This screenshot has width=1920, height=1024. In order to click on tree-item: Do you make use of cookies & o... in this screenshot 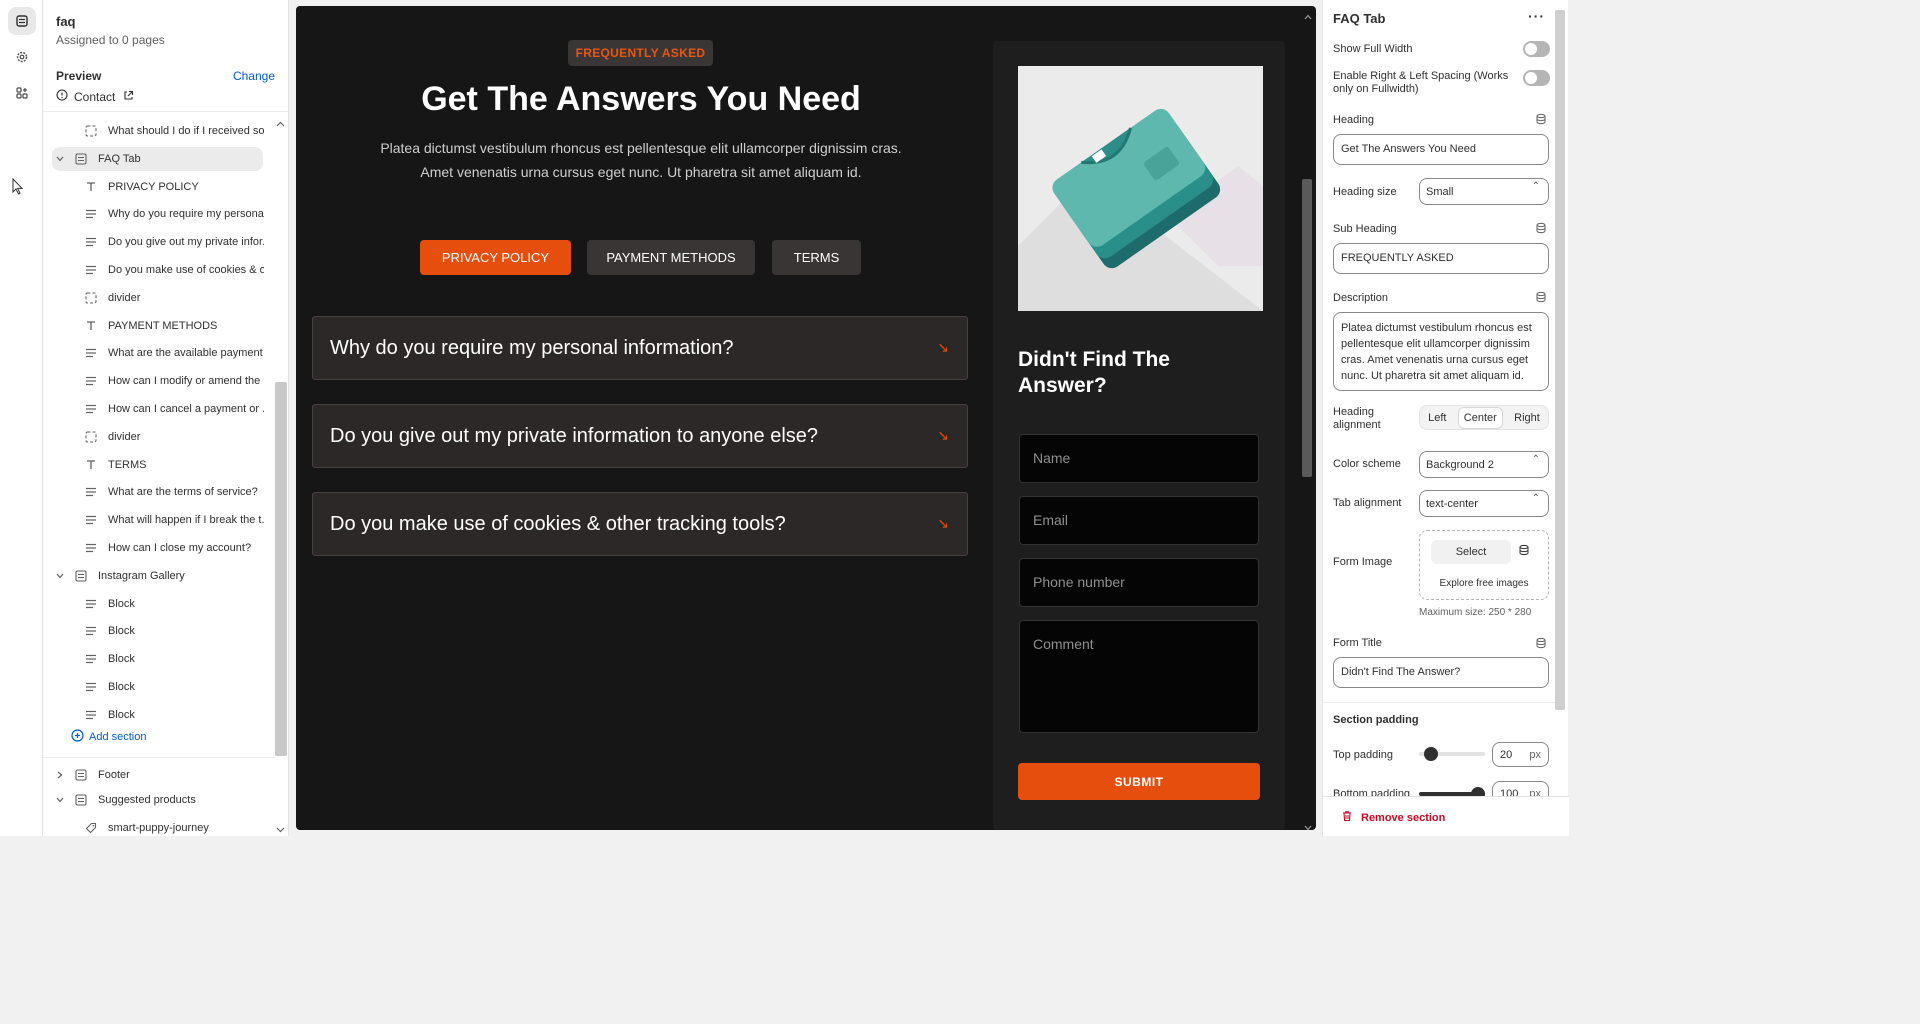, I will do `click(174, 270)`.